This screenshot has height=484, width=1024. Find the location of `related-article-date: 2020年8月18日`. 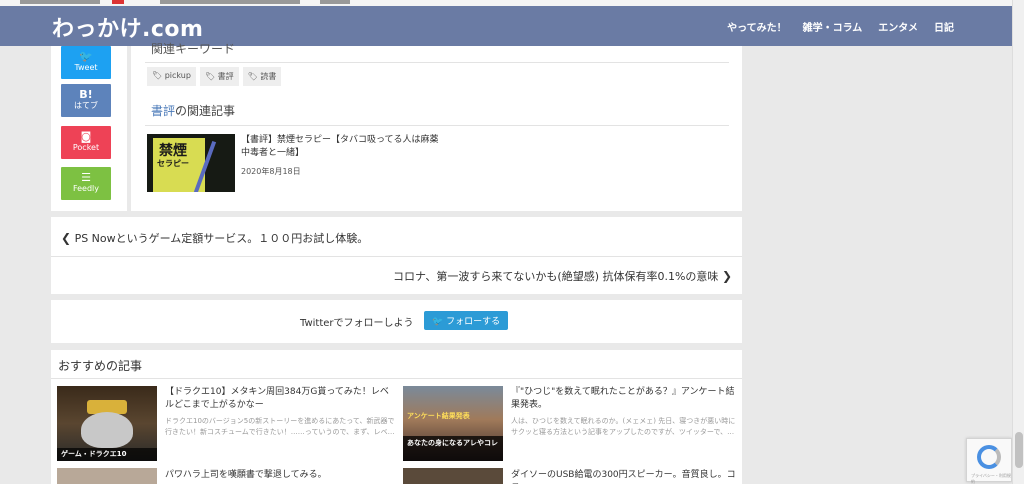

related-article-date: 2020年8月18日 is located at coordinates (271, 171).